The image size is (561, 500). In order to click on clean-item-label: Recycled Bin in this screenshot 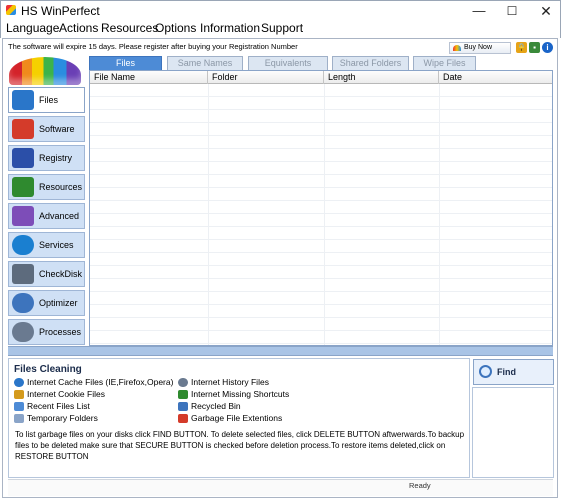, I will do `click(216, 406)`.